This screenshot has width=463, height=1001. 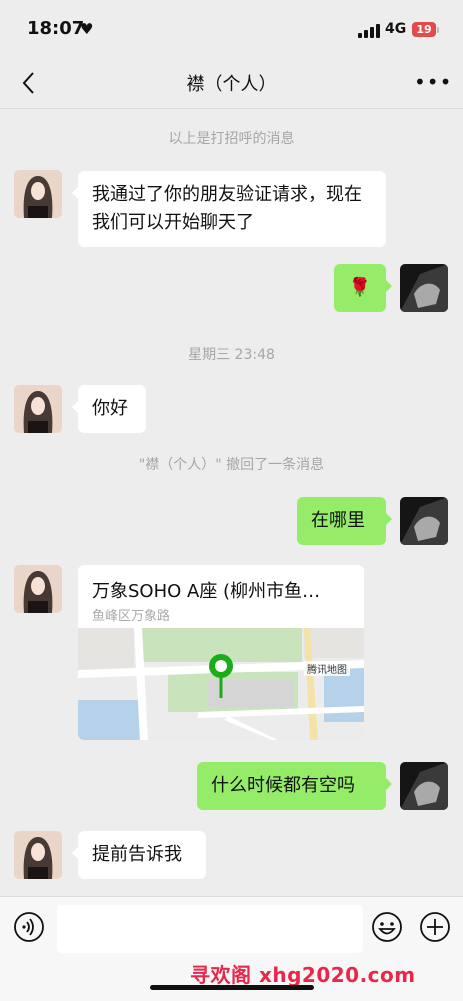 I want to click on input-bar: 寻欢阁 xhg2020.com, so click(x=231, y=948).